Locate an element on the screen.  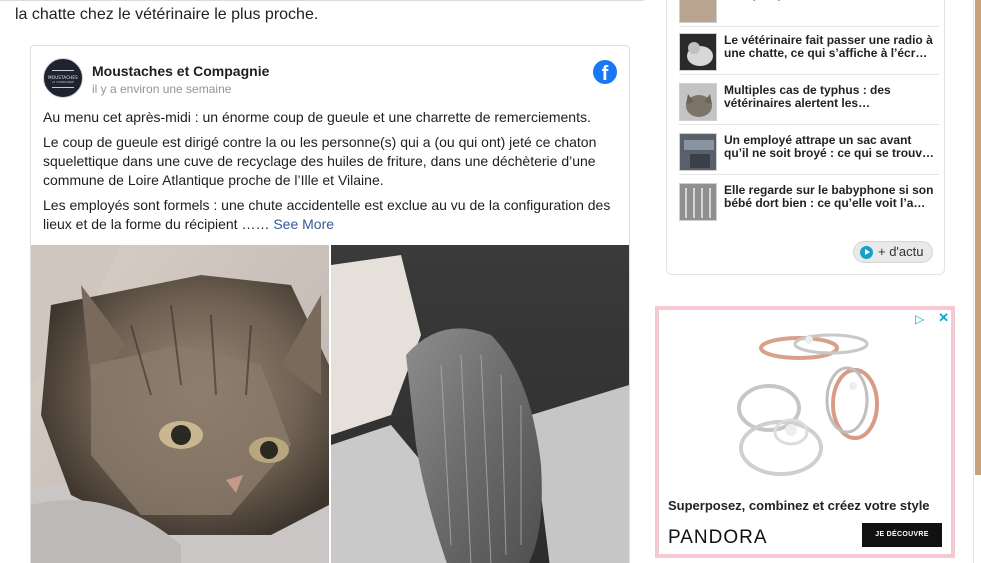
xray-image is located at coordinates (698, 52).